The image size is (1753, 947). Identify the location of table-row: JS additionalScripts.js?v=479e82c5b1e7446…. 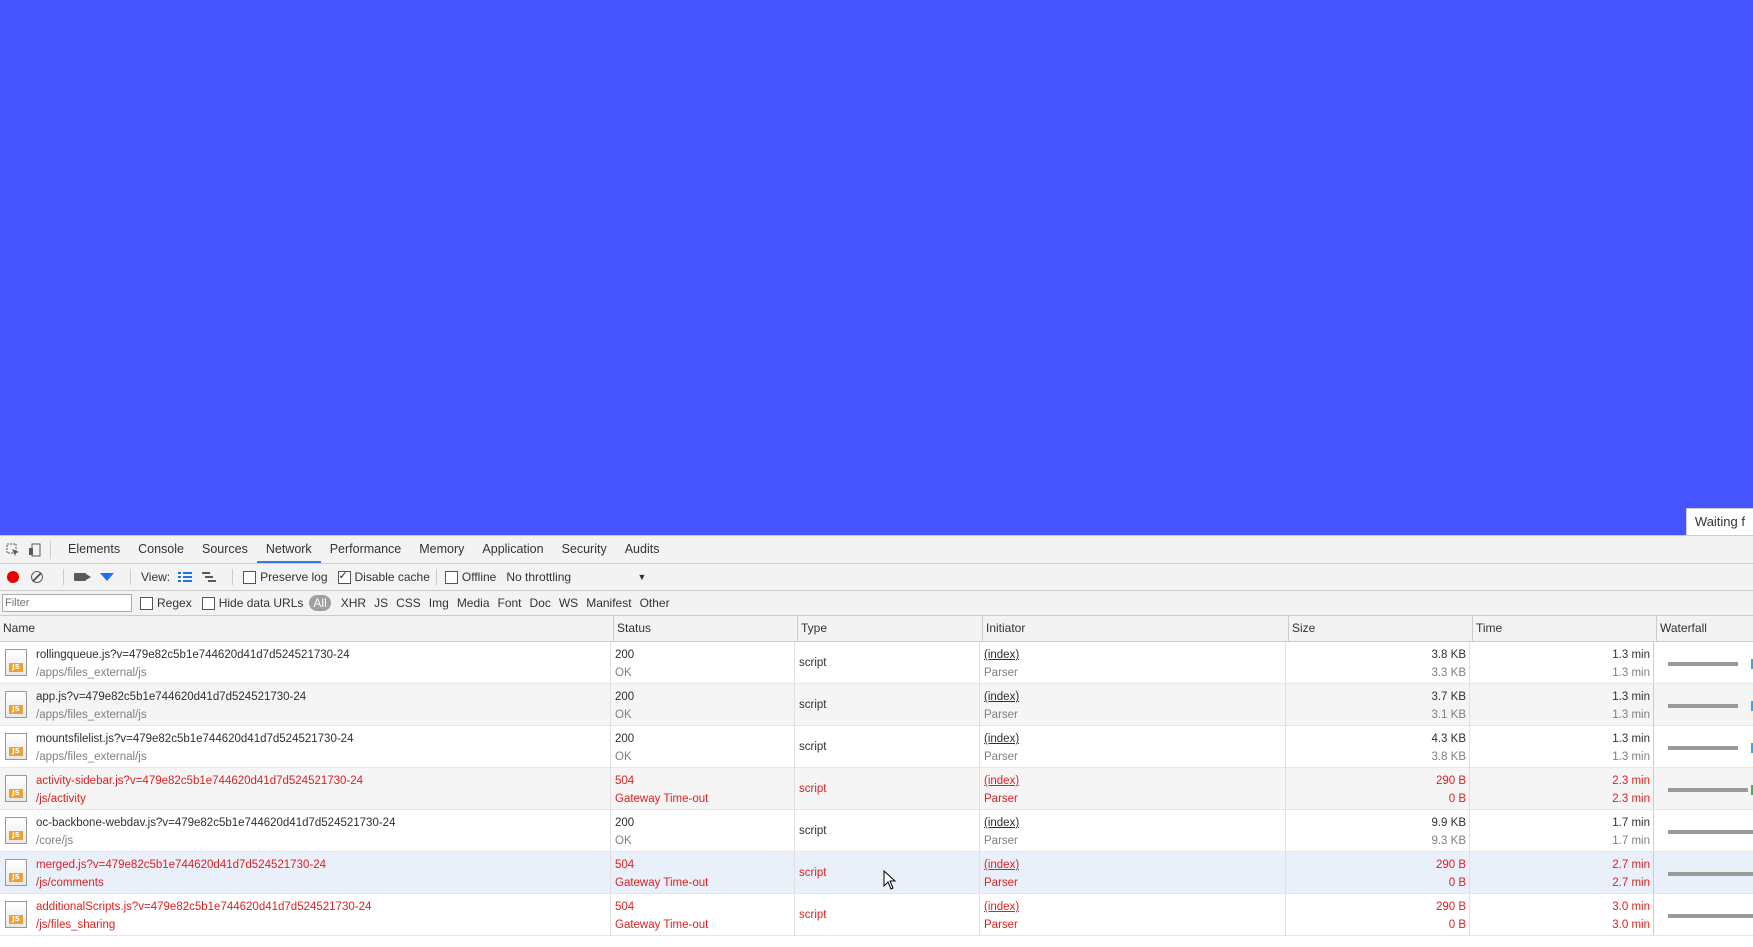
(876, 915).